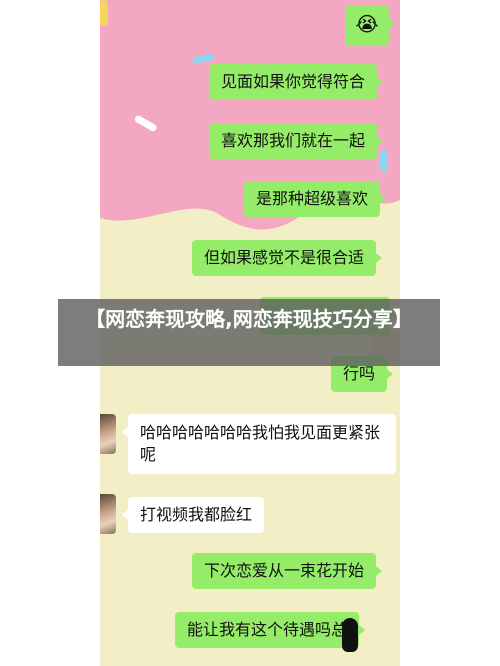 The width and height of the screenshot is (500, 666). I want to click on message-text: 打视频我都脸红, so click(196, 514).